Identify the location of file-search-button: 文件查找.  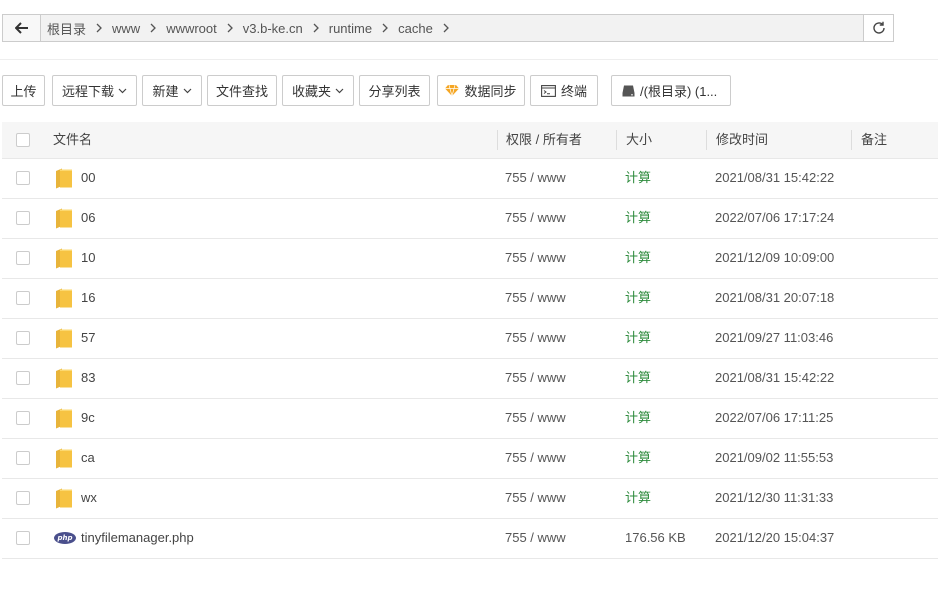
(242, 90).